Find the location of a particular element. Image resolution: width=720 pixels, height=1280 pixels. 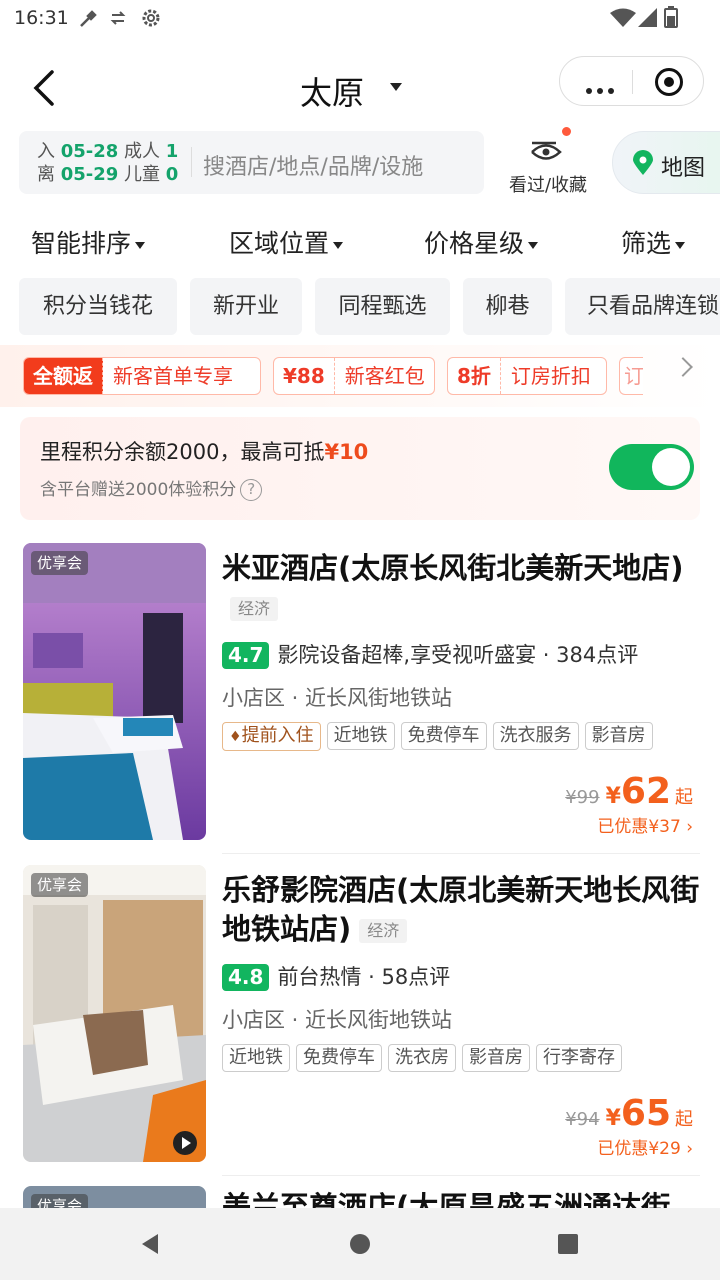

map-pin-icon is located at coordinates (643, 162).